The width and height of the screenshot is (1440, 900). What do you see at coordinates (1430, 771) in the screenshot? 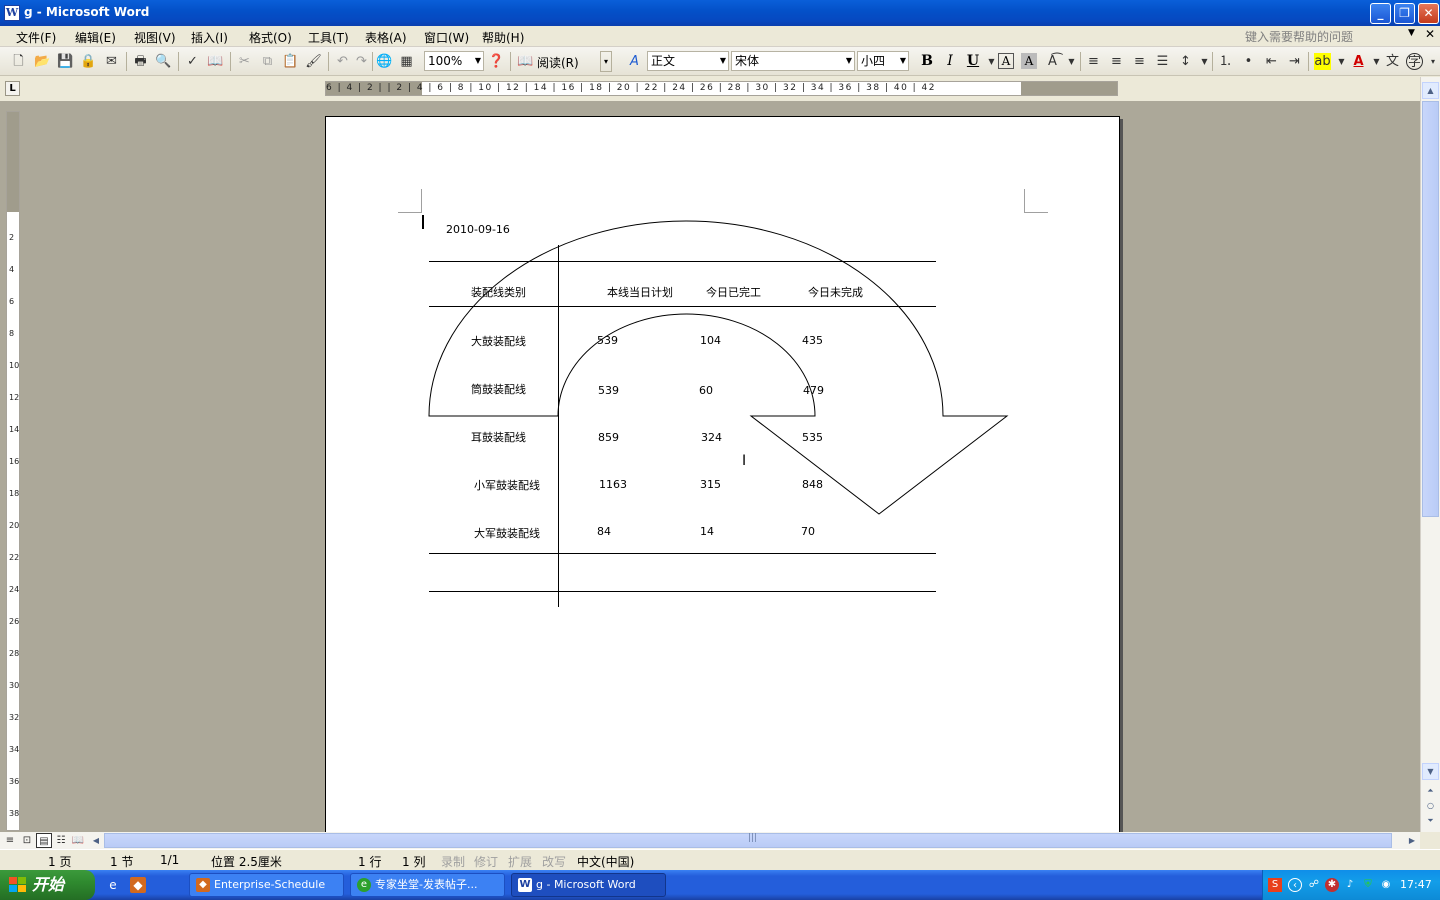
I see `scroll-down-icon: ▼` at bounding box center [1430, 771].